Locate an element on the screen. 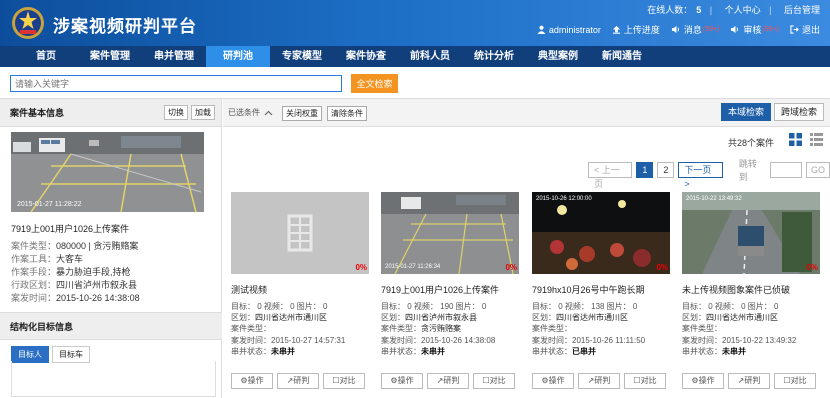 The height and width of the screenshot is (398, 830). switch-button: 切换 is located at coordinates (176, 112).